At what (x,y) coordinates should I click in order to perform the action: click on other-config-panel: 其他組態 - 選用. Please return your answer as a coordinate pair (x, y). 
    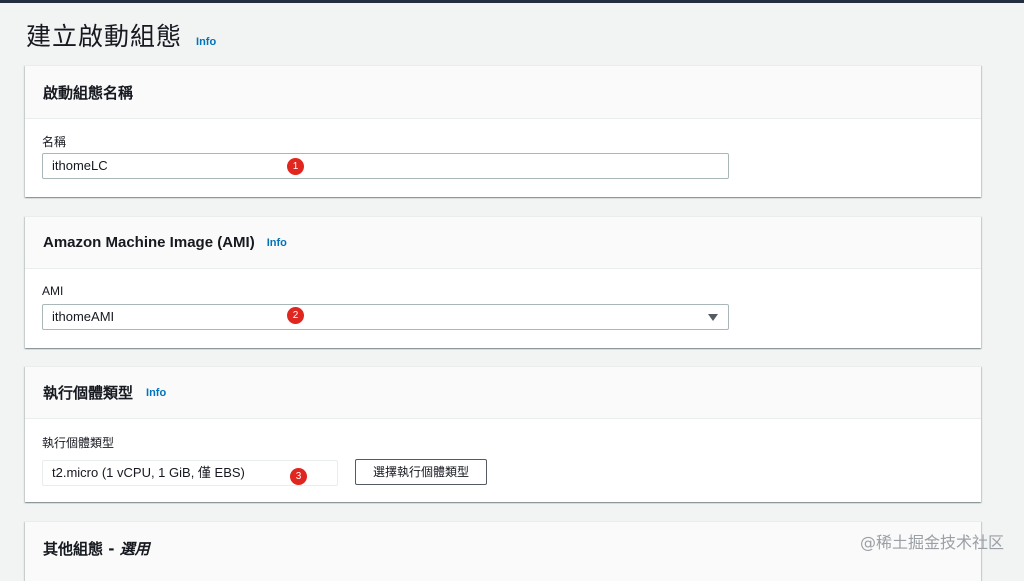
    Looking at the image, I should click on (503, 551).